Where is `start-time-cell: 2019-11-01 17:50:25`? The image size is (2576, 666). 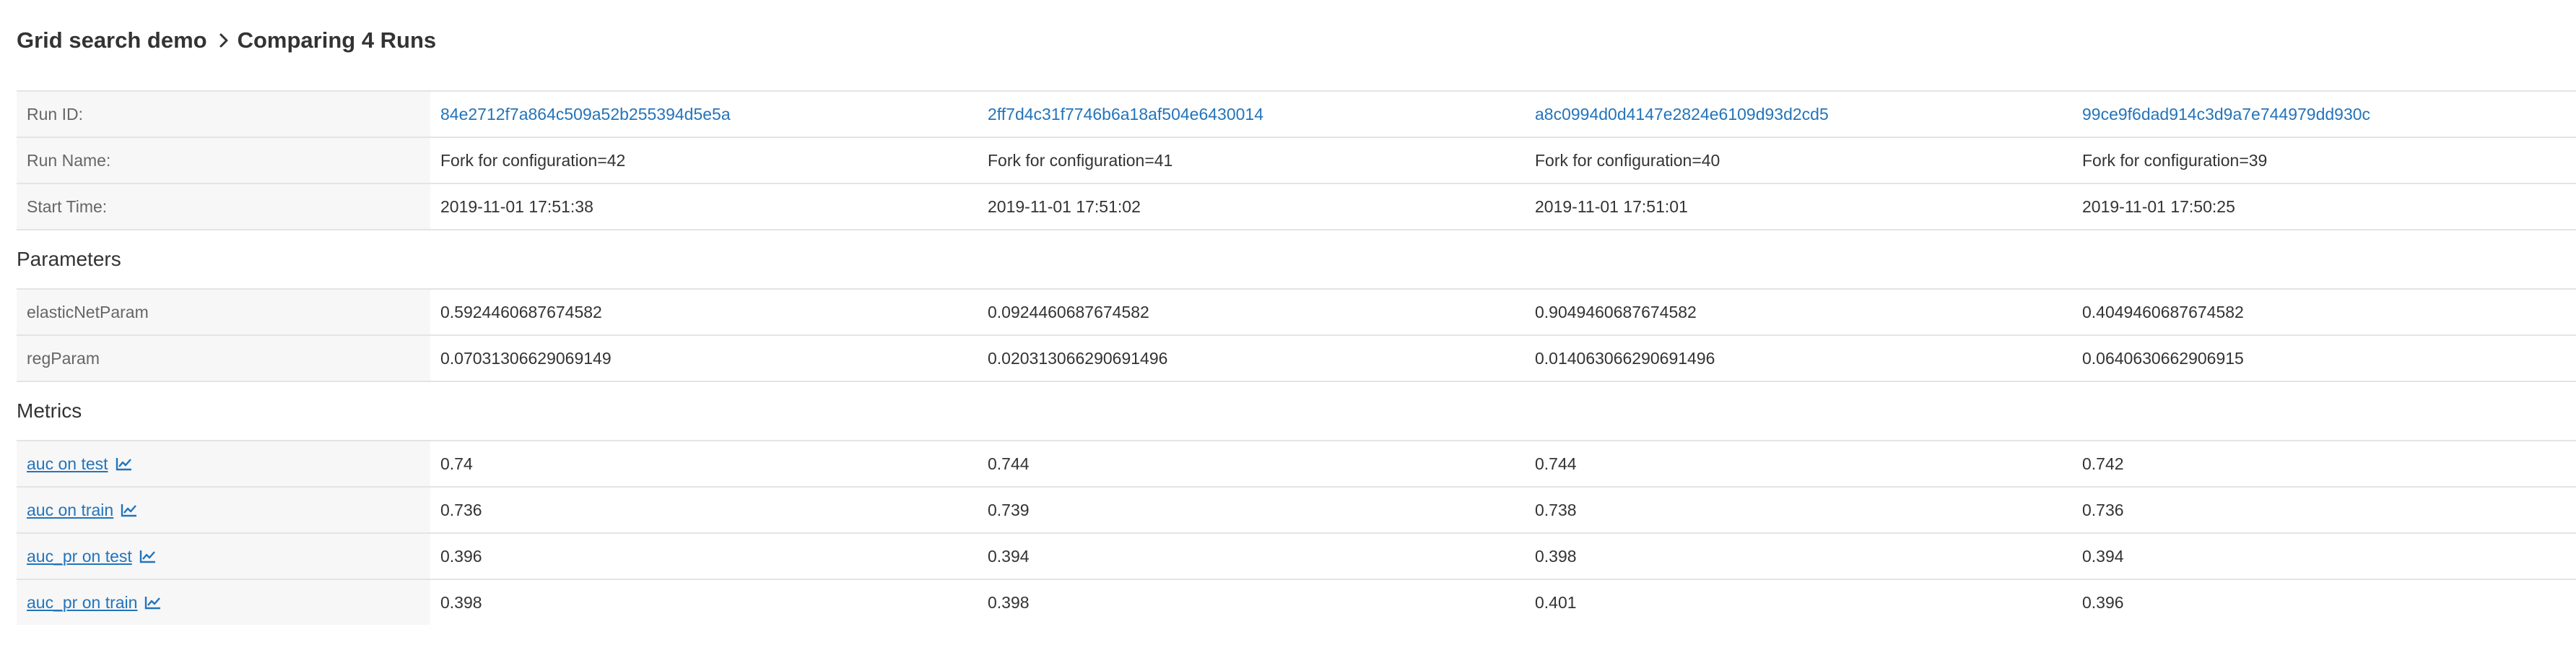 start-time-cell: 2019-11-01 17:50:25 is located at coordinates (2324, 206).